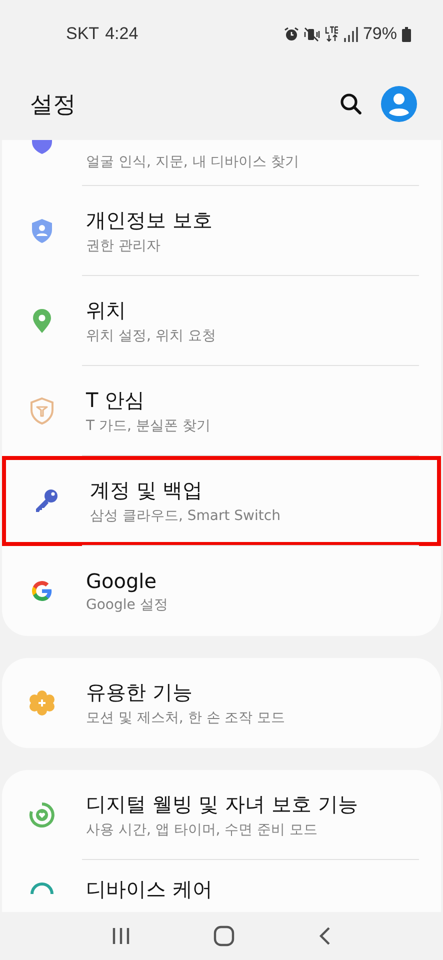 The height and width of the screenshot is (960, 443). What do you see at coordinates (224, 936) in the screenshot?
I see `home-icon` at bounding box center [224, 936].